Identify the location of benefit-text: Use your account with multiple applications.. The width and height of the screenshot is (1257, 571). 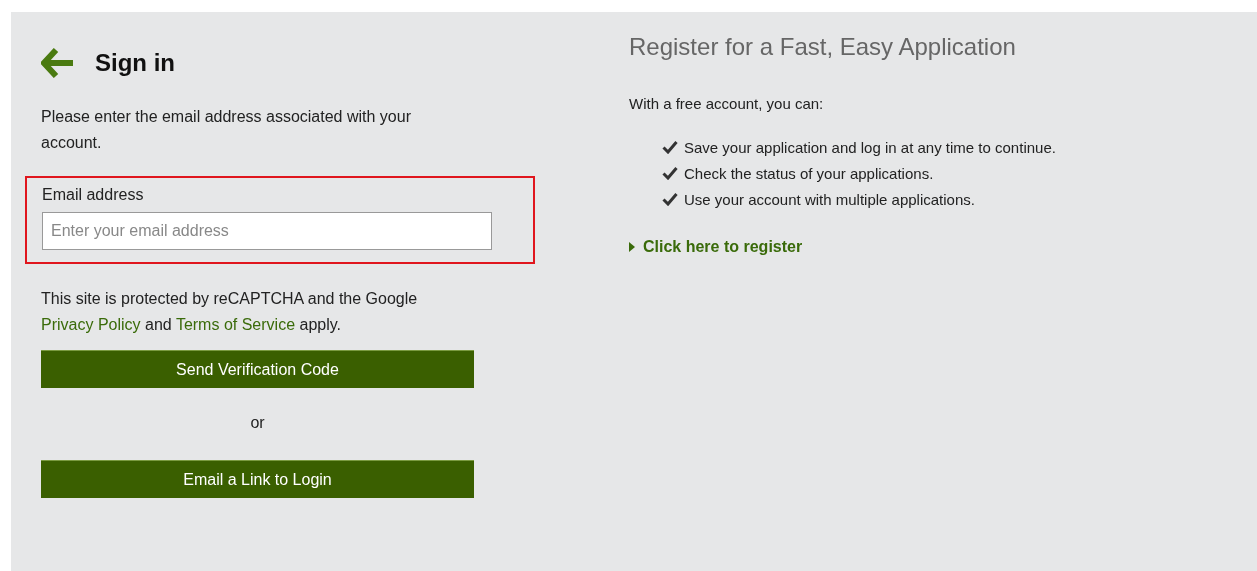
(829, 199).